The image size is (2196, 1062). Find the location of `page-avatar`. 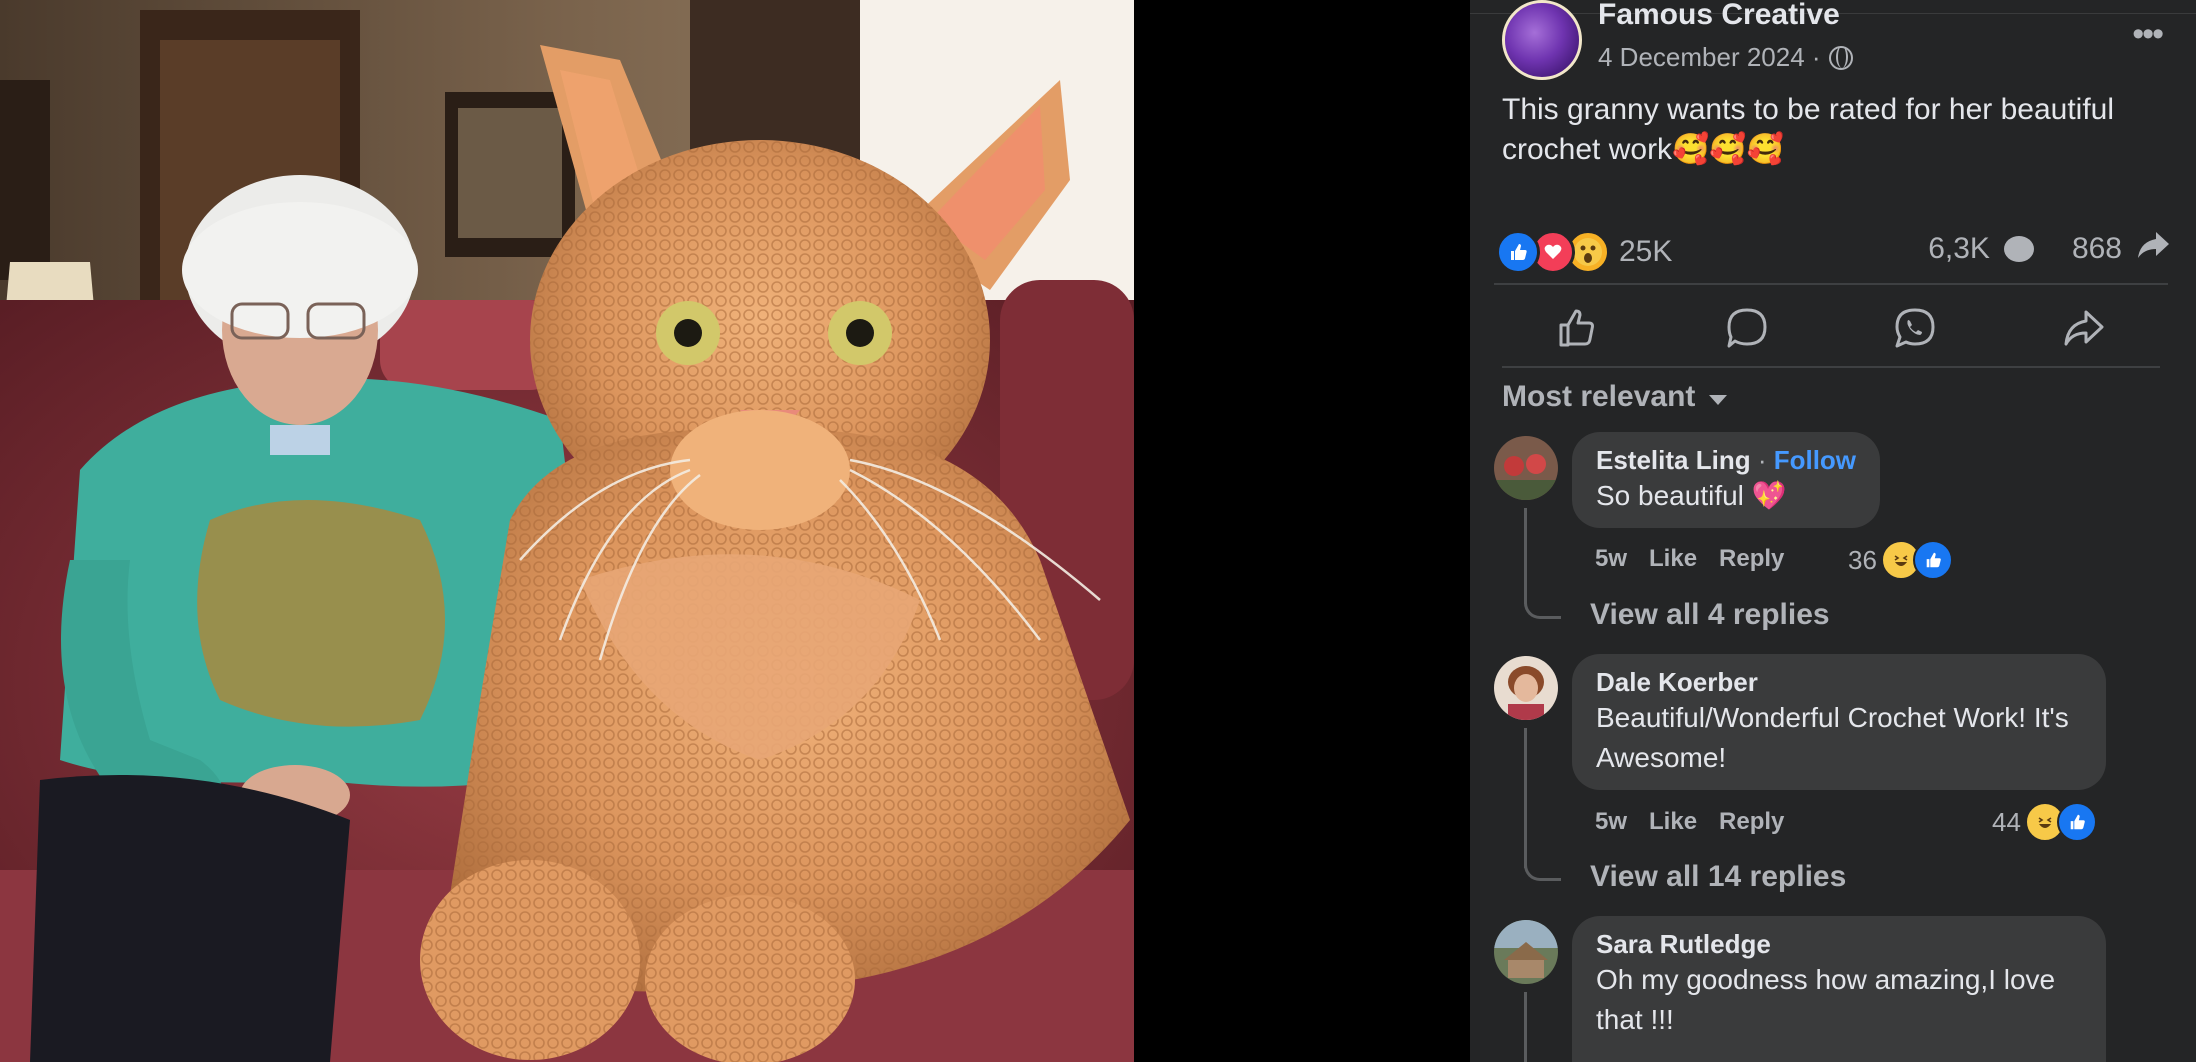

page-avatar is located at coordinates (1542, 40).